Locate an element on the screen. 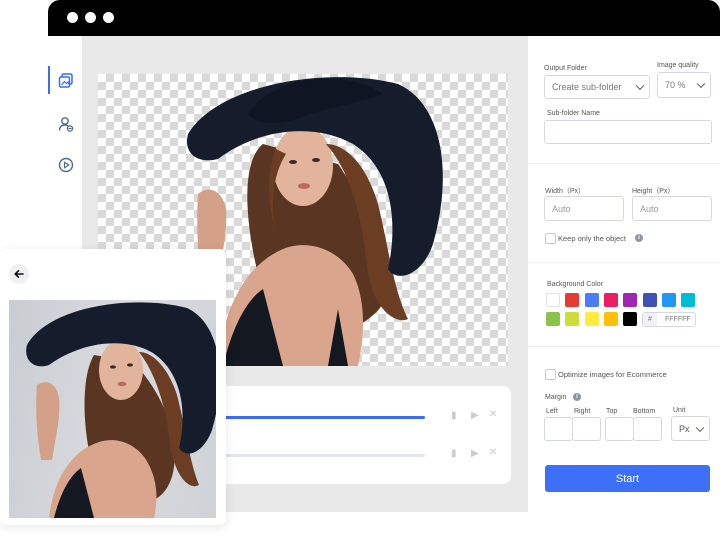 The height and width of the screenshot is (537, 720). original-photo is located at coordinates (112, 409).